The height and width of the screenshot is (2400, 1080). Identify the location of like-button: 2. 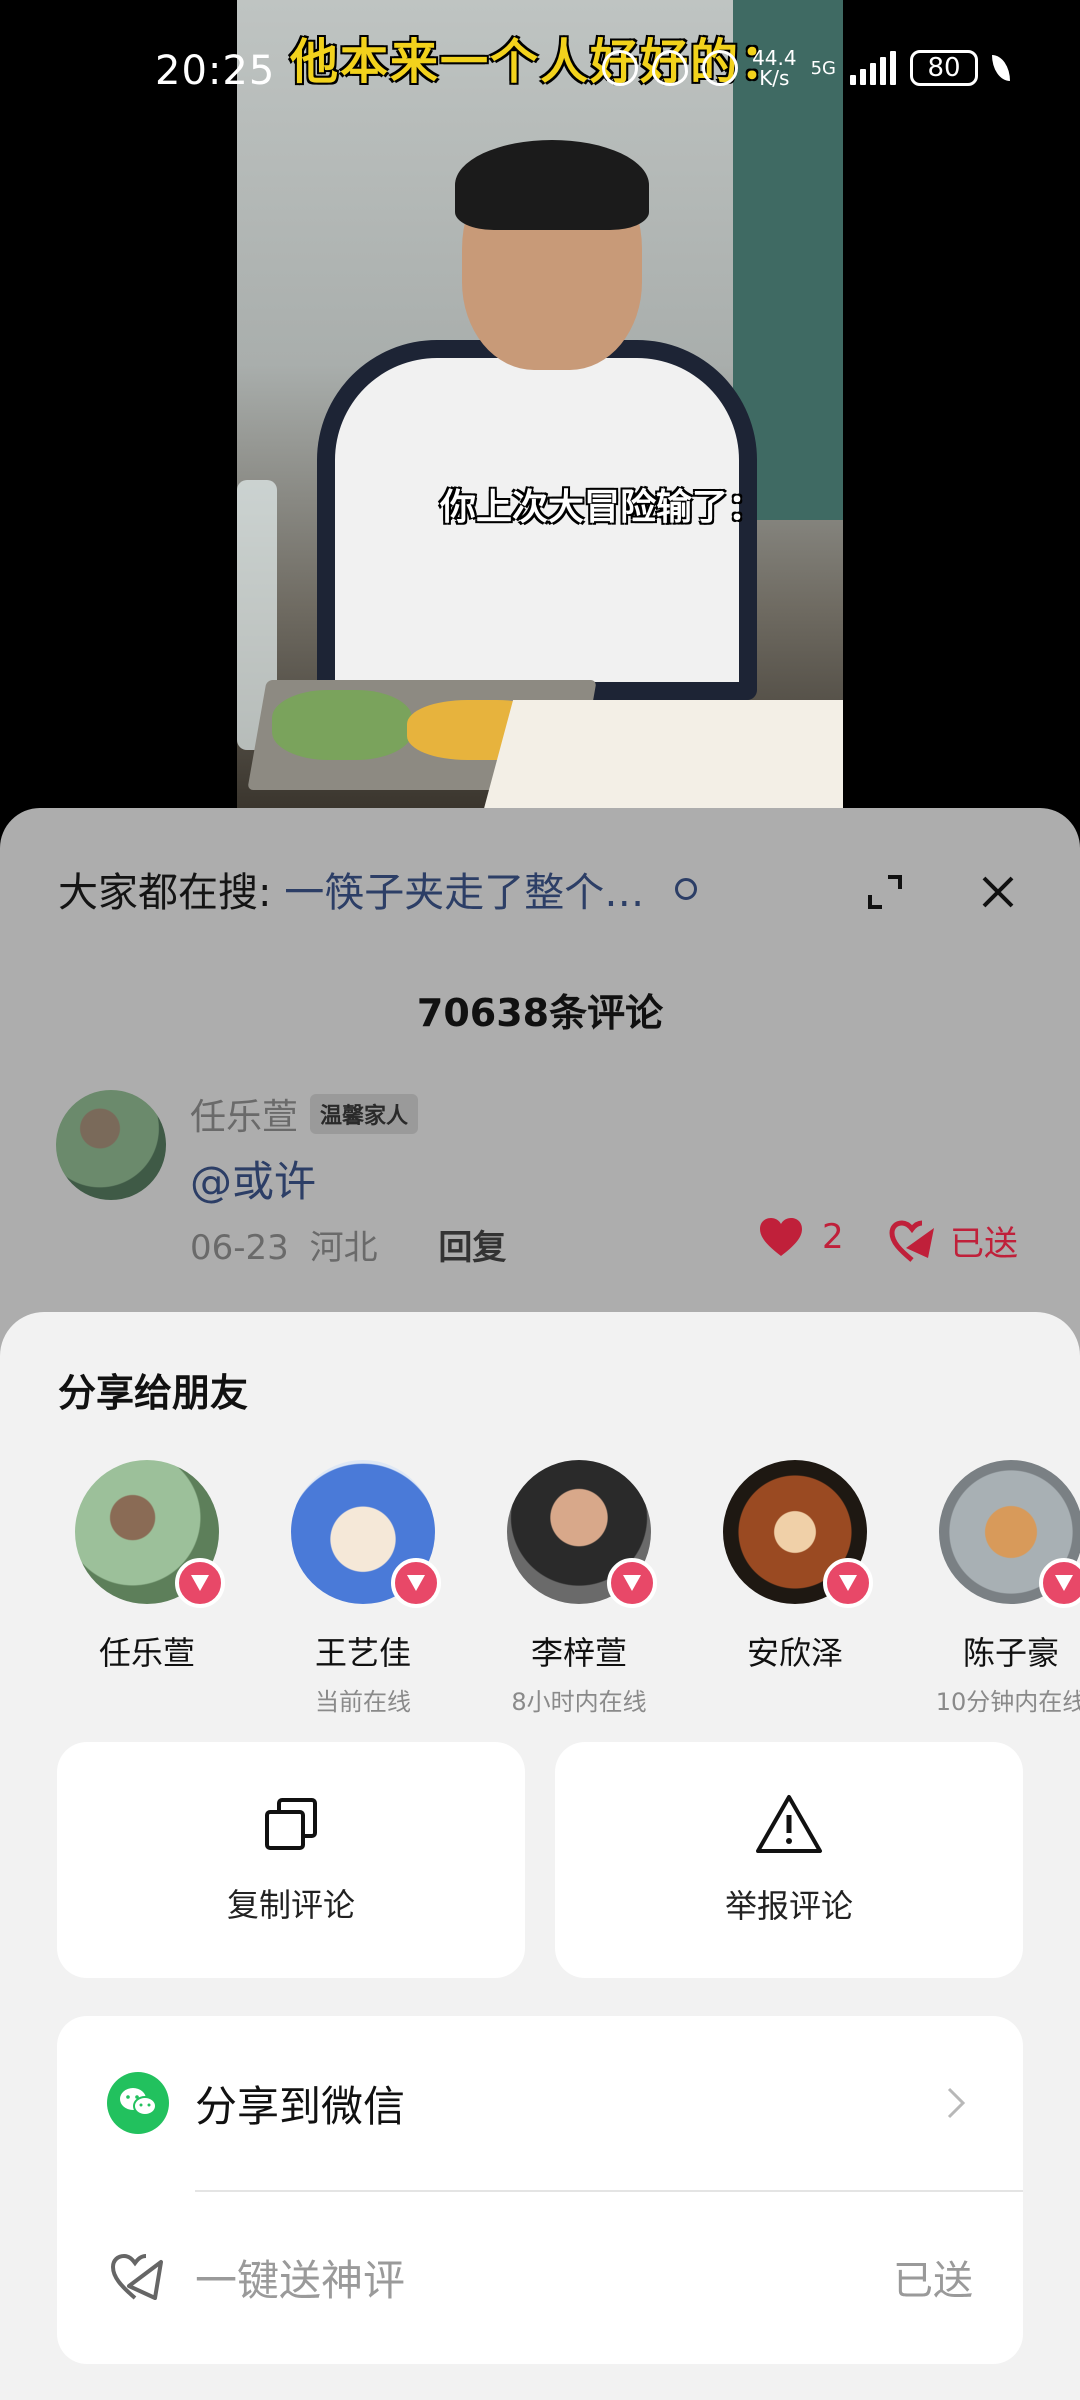
(801, 1237).